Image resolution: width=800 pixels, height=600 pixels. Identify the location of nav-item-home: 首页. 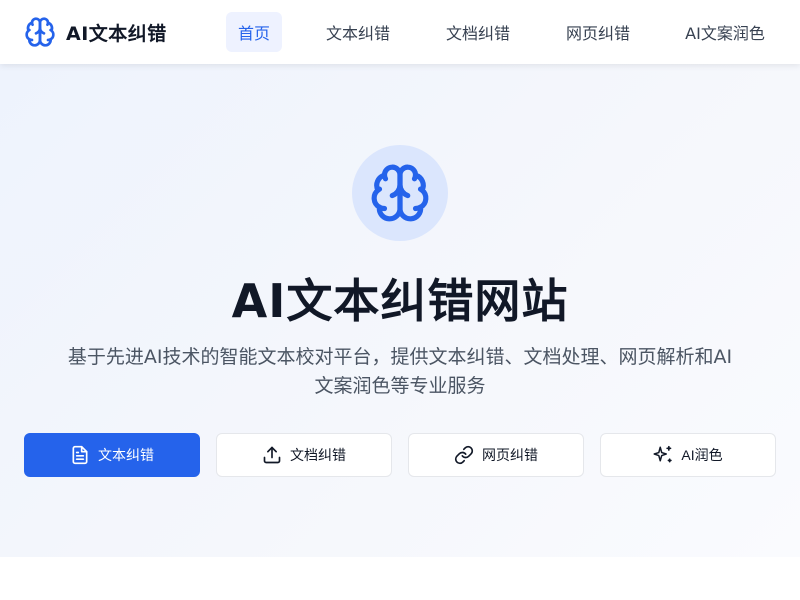
(254, 32).